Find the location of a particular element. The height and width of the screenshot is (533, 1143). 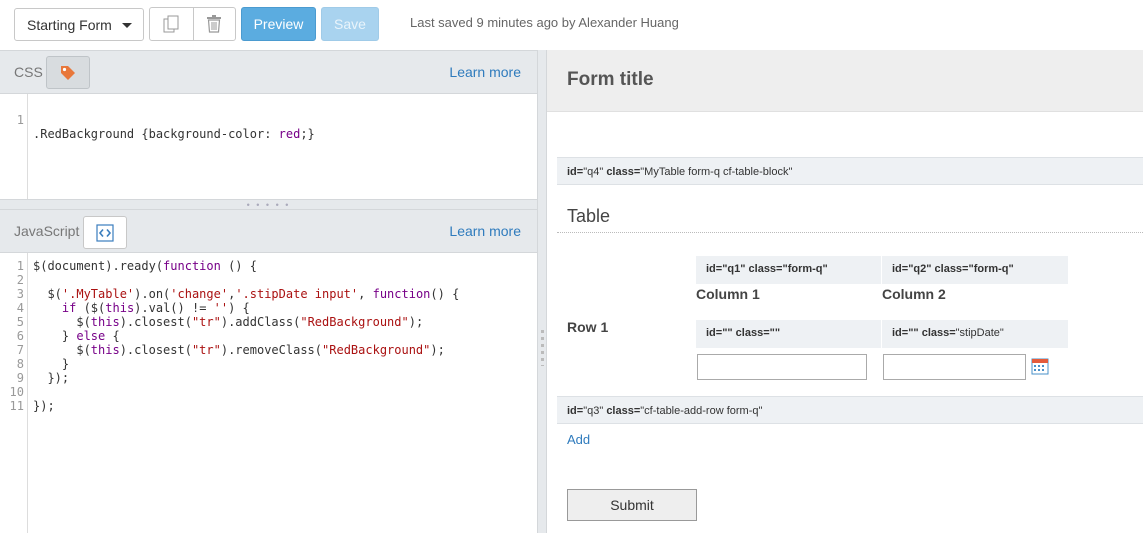

cell2-class-value: "stipDate" is located at coordinates (979, 333).